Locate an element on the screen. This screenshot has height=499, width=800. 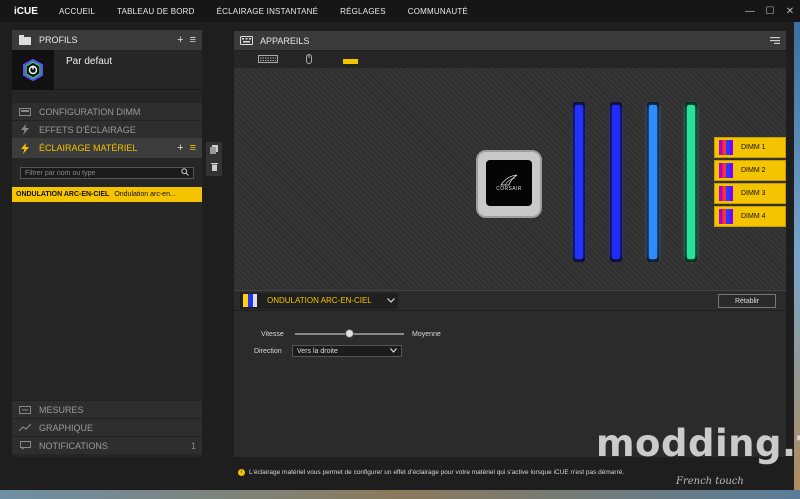
corsair-logo-icon is located at coordinates (509, 180).